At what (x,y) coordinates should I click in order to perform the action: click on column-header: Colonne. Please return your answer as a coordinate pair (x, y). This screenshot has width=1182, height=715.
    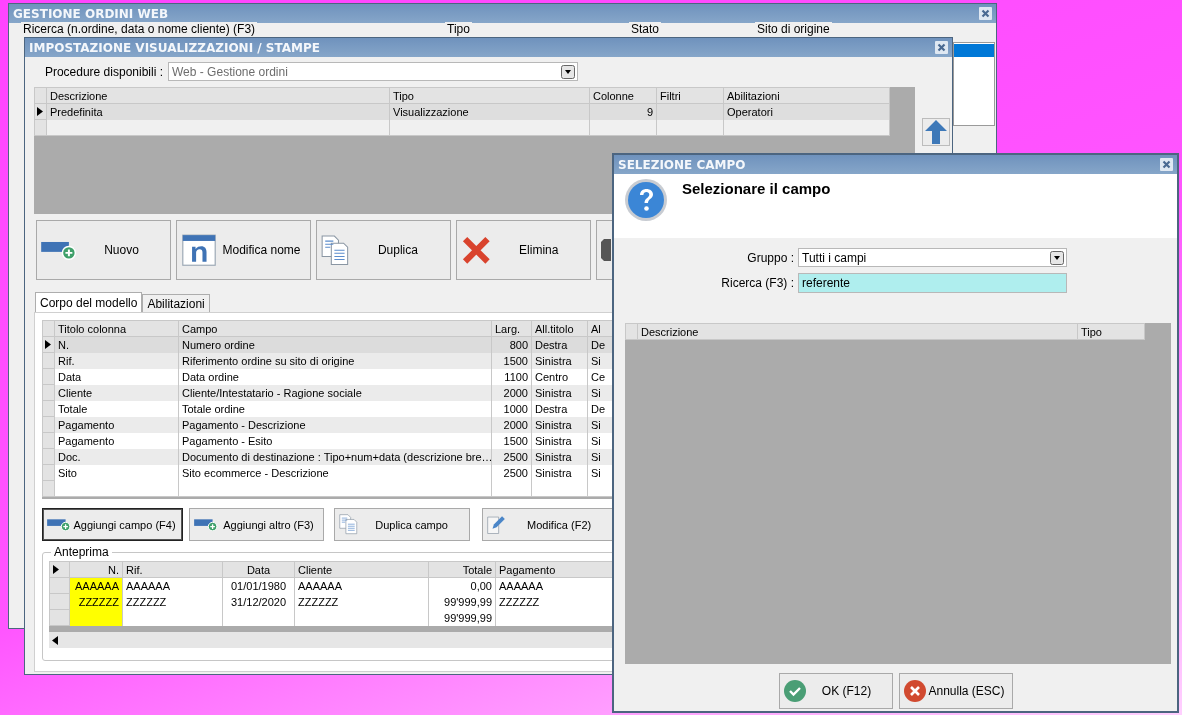
    Looking at the image, I should click on (623, 95).